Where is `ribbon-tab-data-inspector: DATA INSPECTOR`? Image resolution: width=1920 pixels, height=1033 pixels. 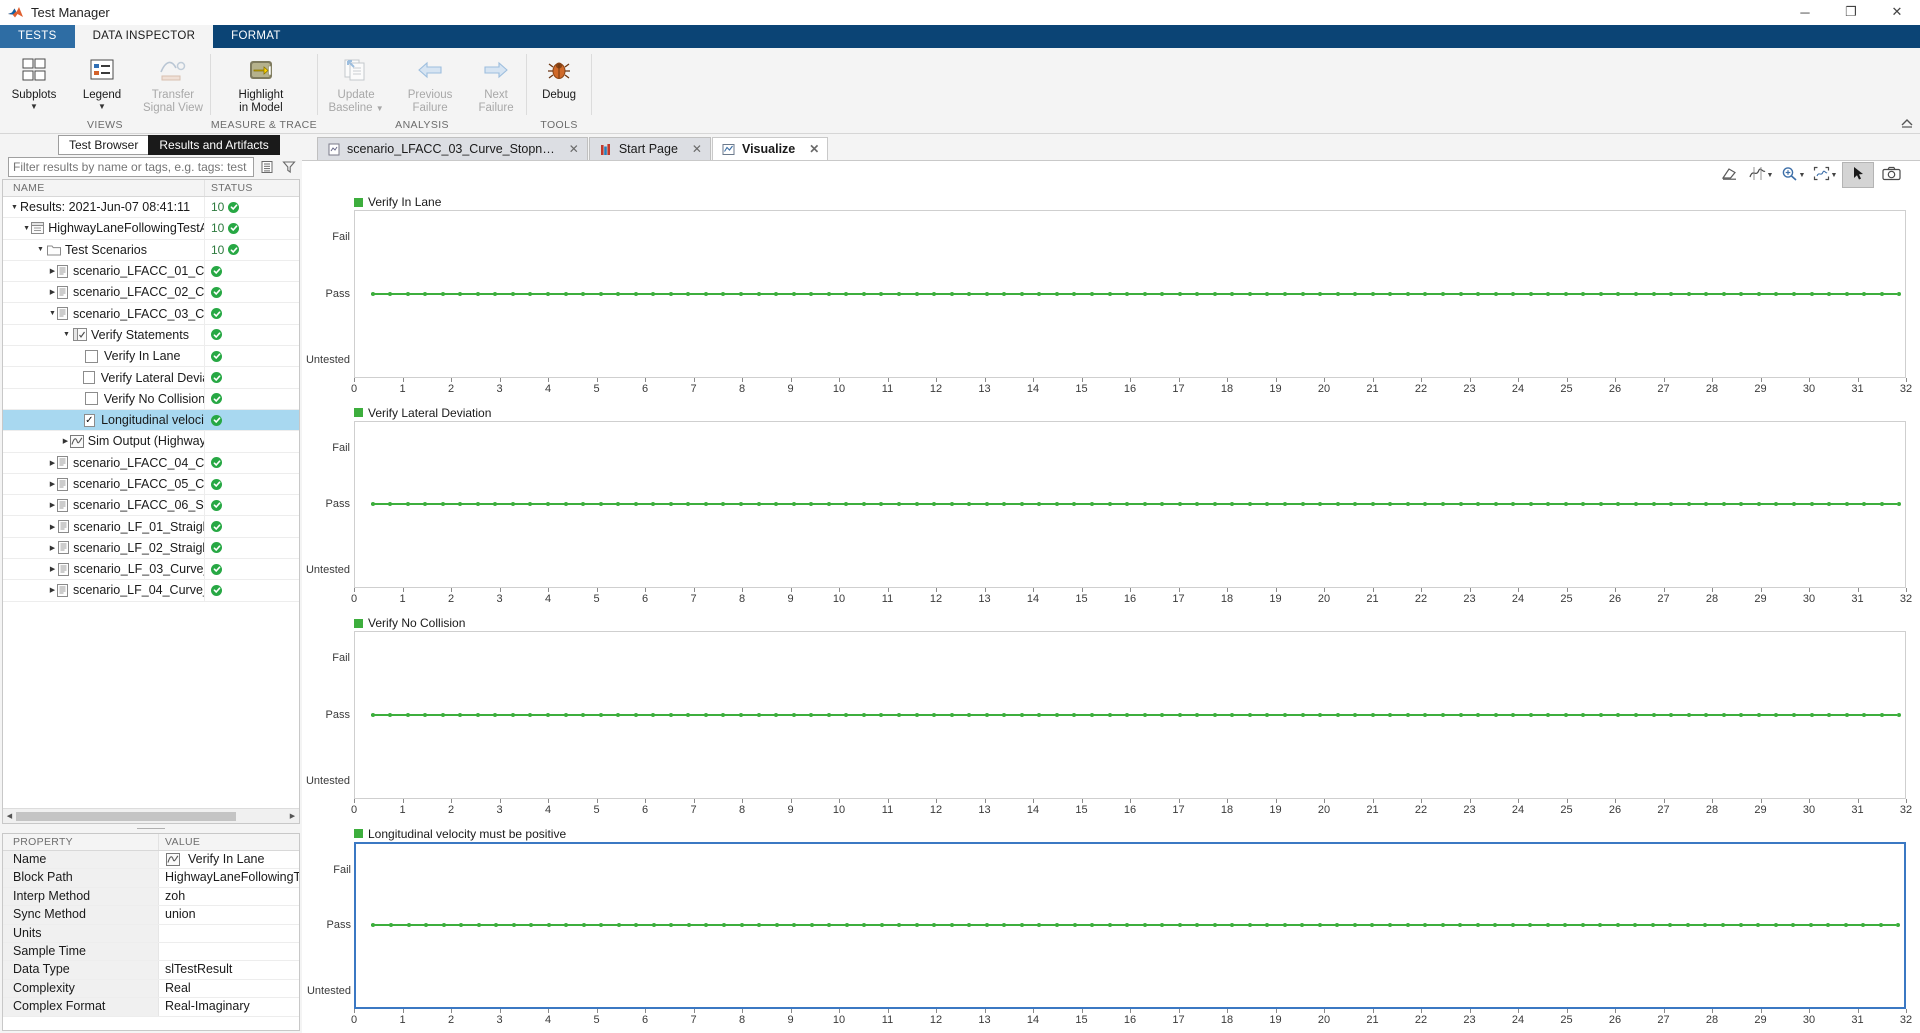
ribbon-tab-data-inspector: DATA INSPECTOR is located at coordinates (144, 36).